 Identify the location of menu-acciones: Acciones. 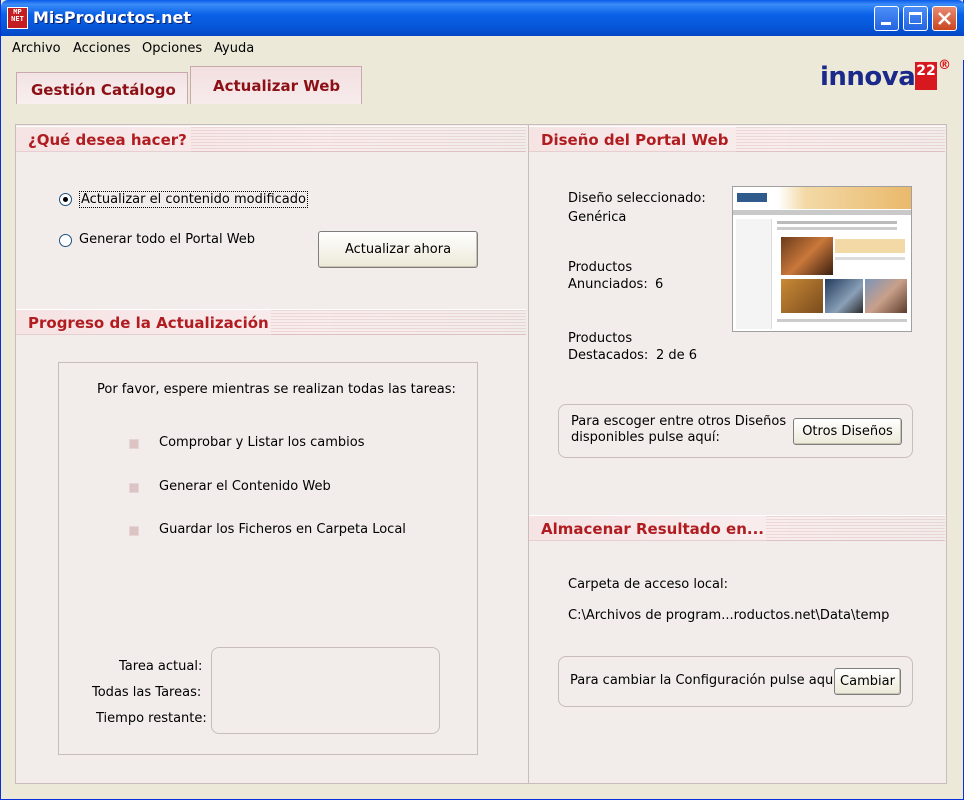
(102, 48).